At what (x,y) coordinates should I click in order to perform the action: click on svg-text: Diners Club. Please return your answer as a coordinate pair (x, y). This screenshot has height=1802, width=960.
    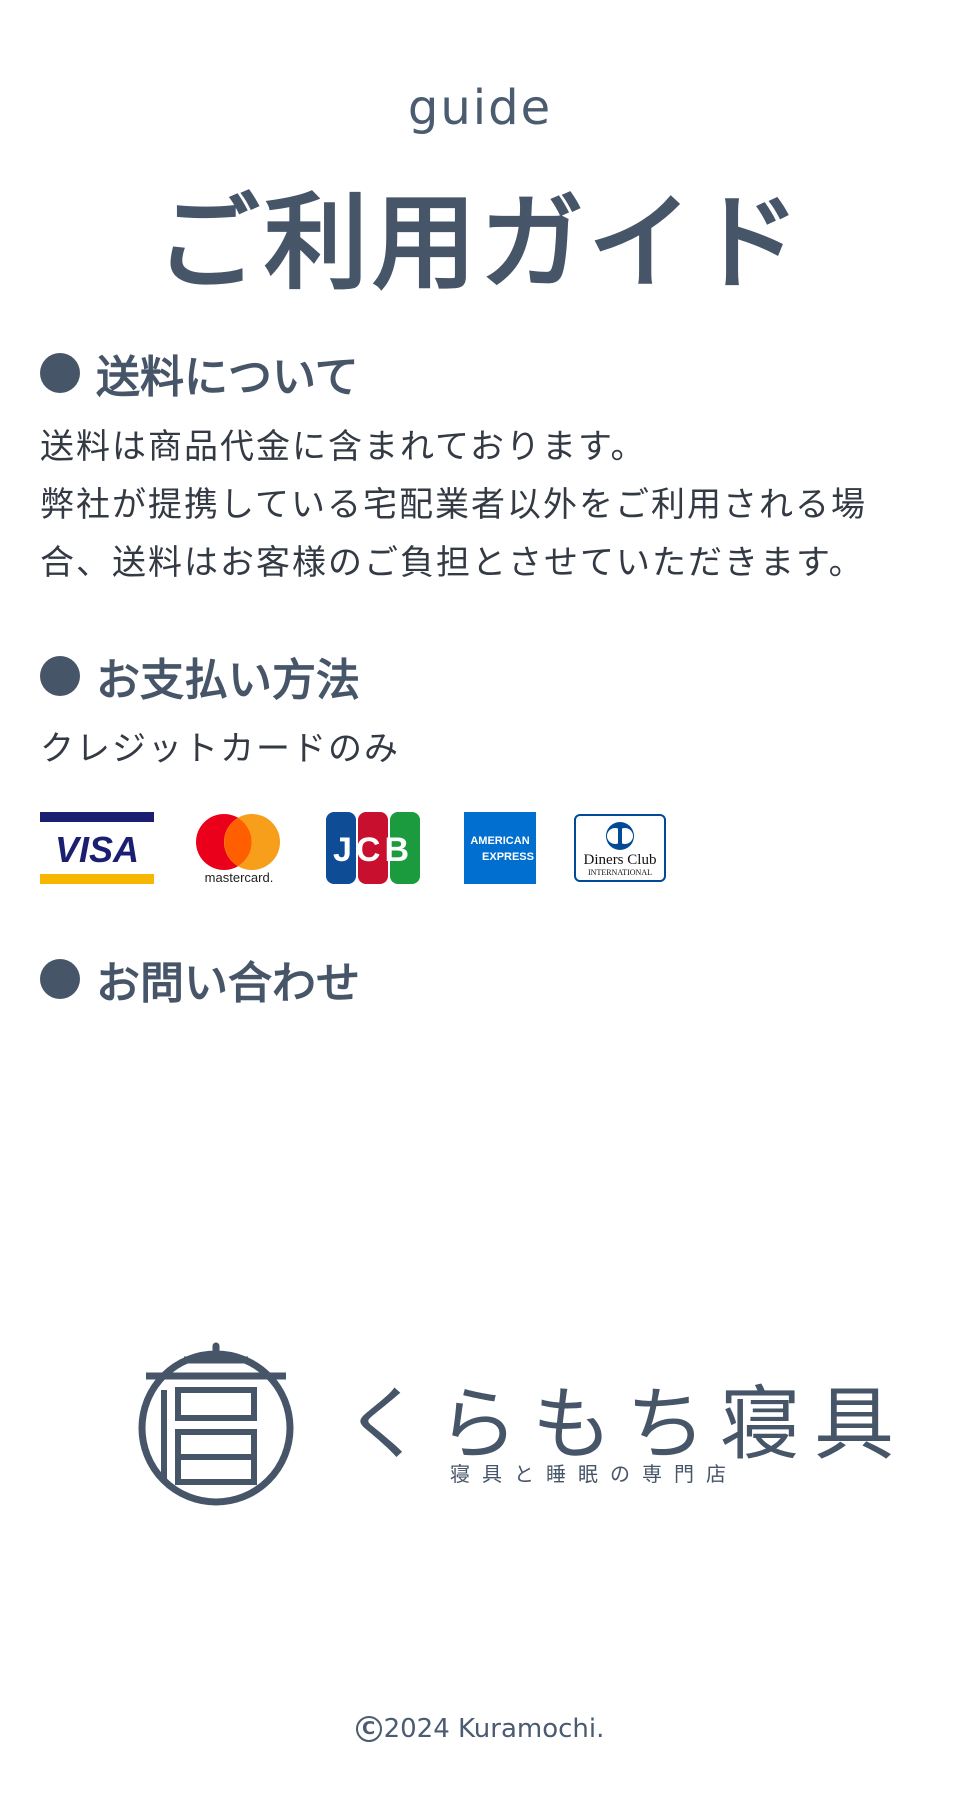
    Looking at the image, I should click on (620, 860).